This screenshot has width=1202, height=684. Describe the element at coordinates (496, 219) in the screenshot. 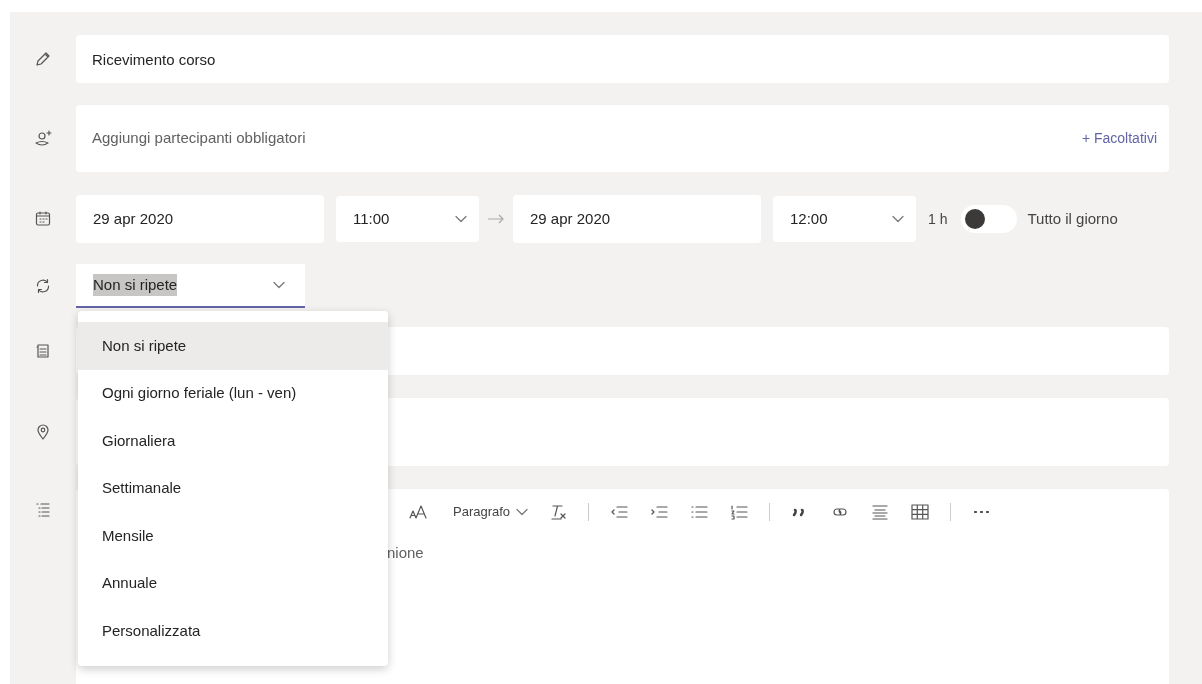

I see `arrow-right-icon` at that location.